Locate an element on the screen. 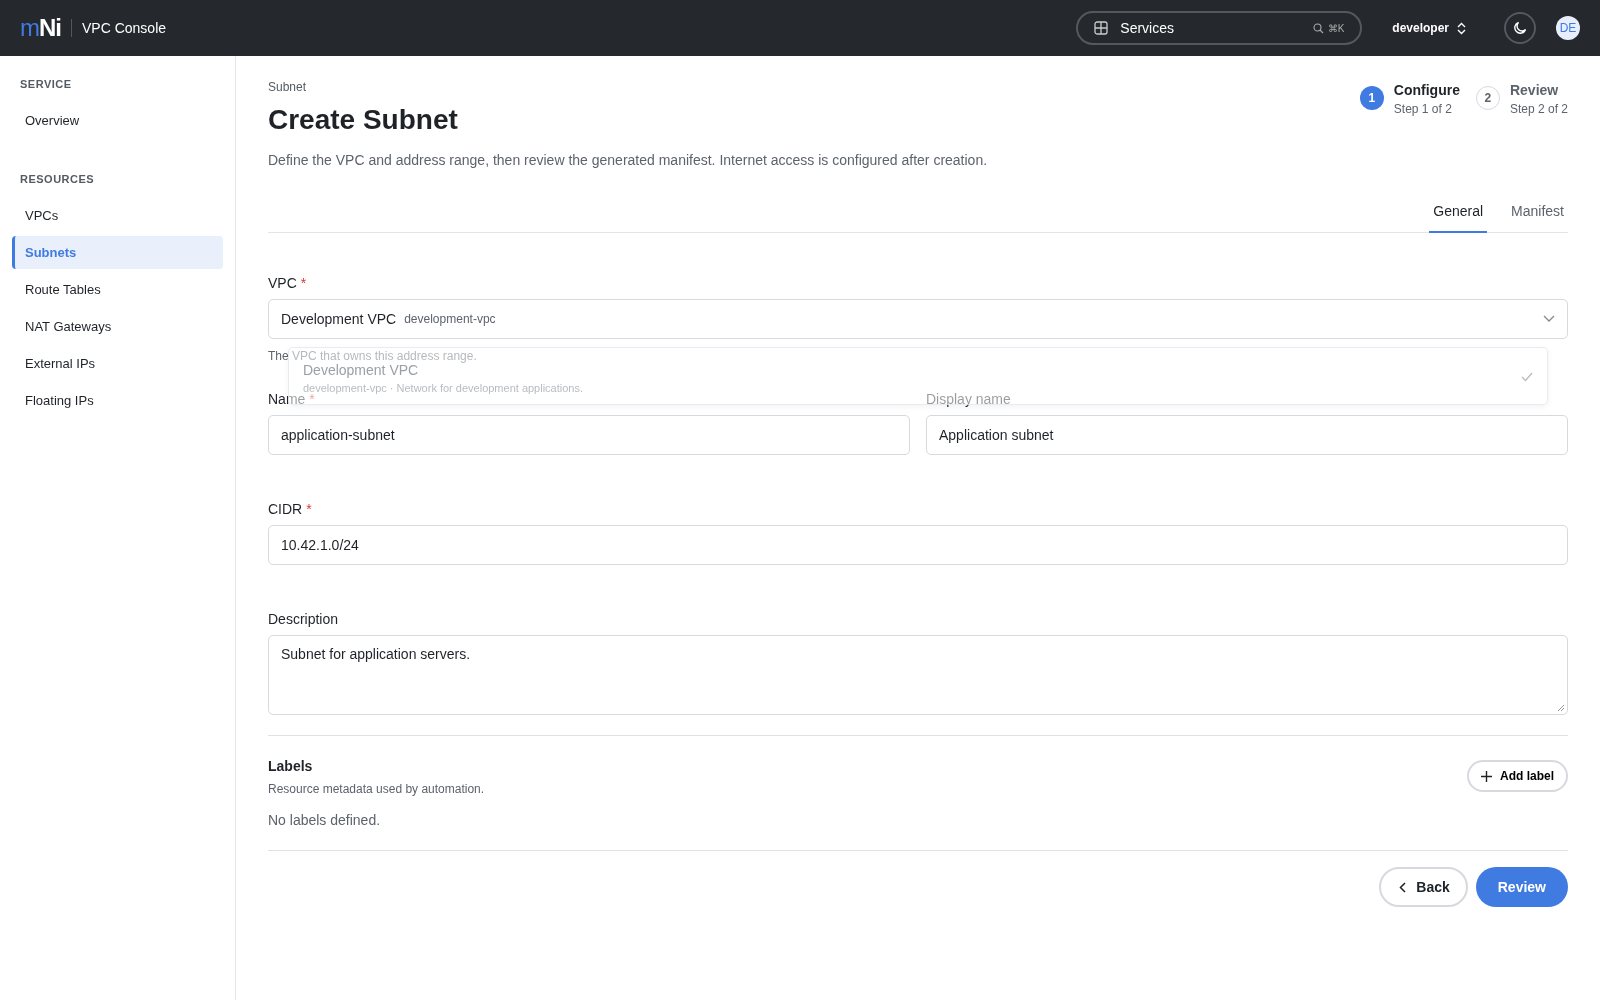  step-number: 1 is located at coordinates (1371, 98).